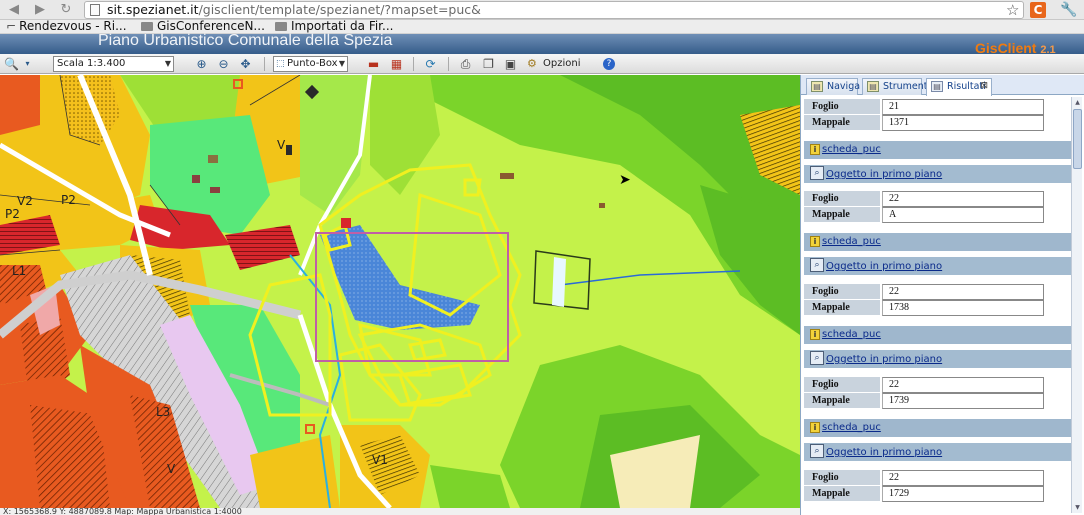 This screenshot has width=1084, height=515. What do you see at coordinates (465, 64) in the screenshot?
I see `print-icon: ⎙` at bounding box center [465, 64].